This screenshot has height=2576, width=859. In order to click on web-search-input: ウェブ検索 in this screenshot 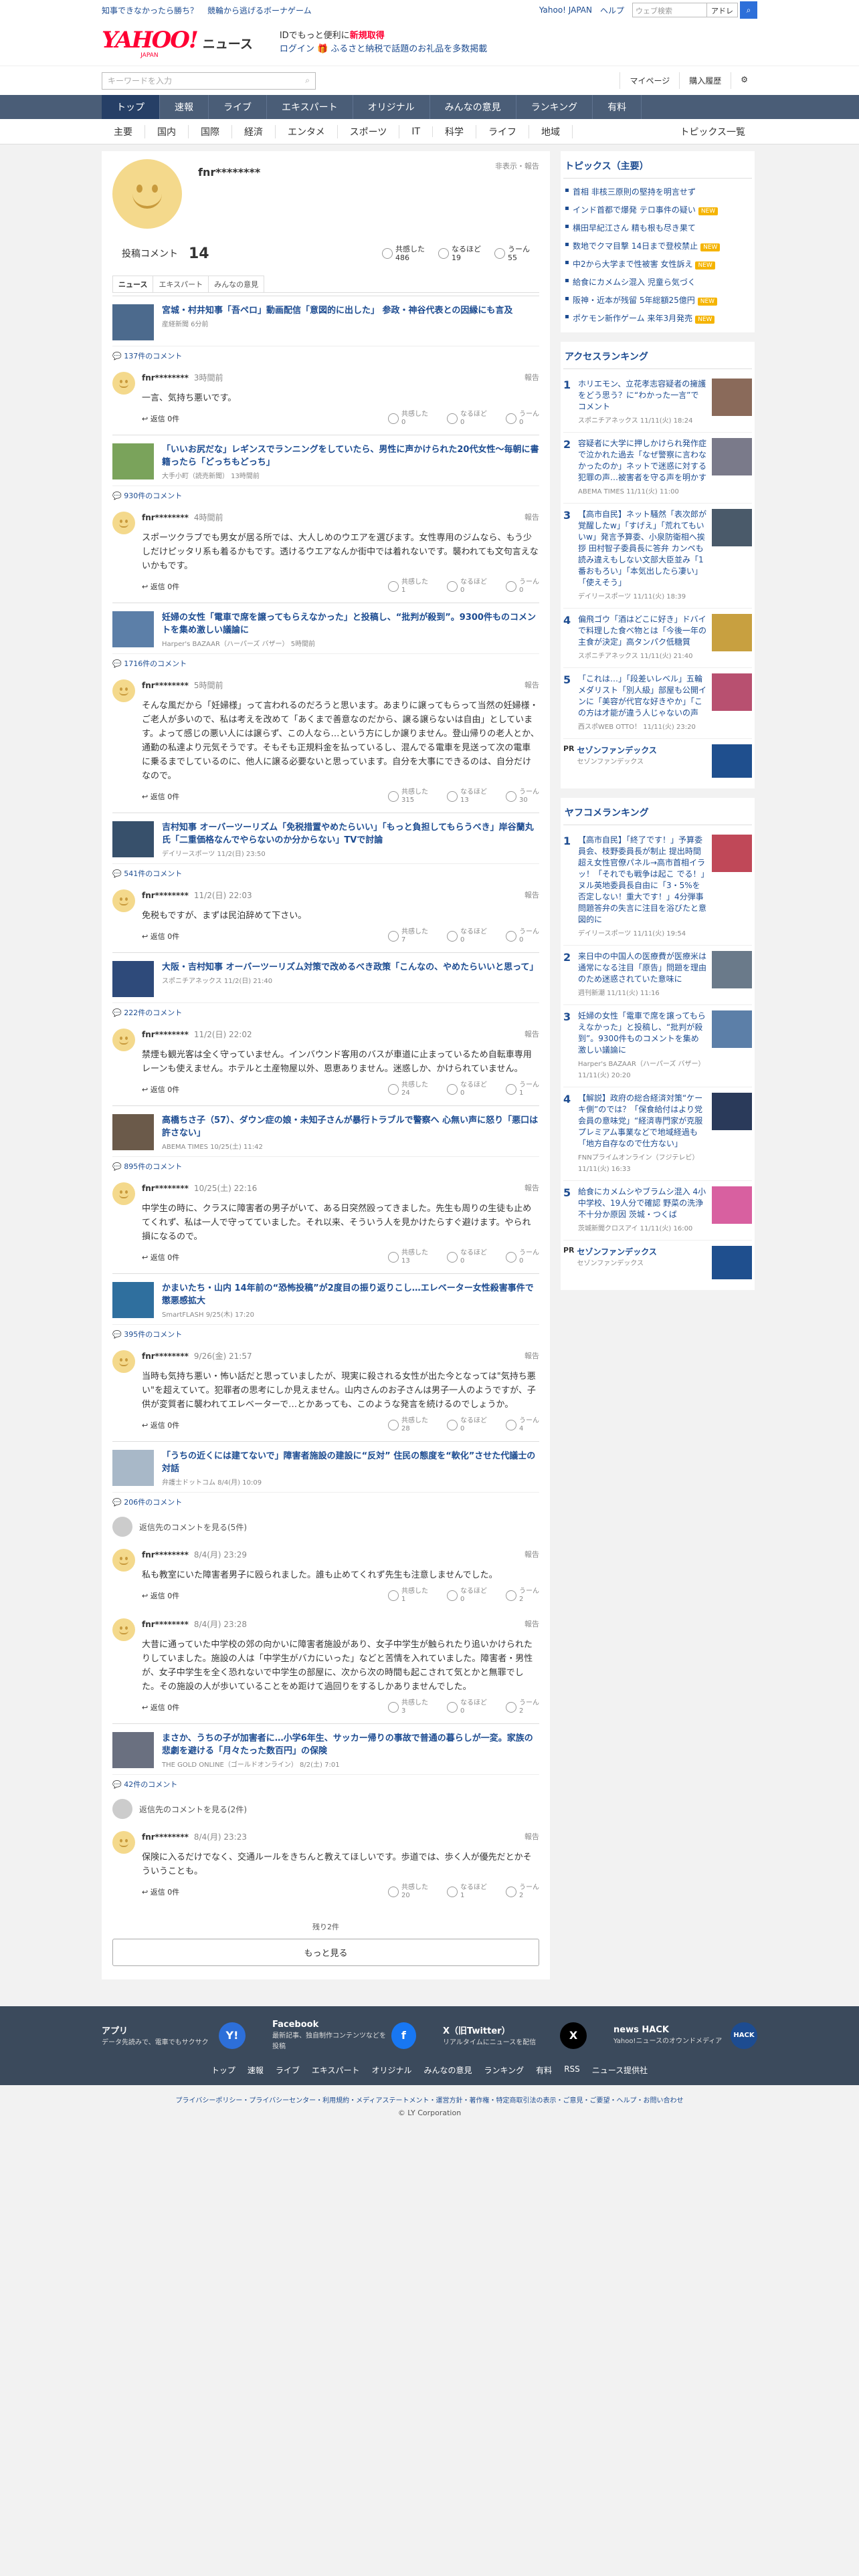, I will do `click(669, 10)`.